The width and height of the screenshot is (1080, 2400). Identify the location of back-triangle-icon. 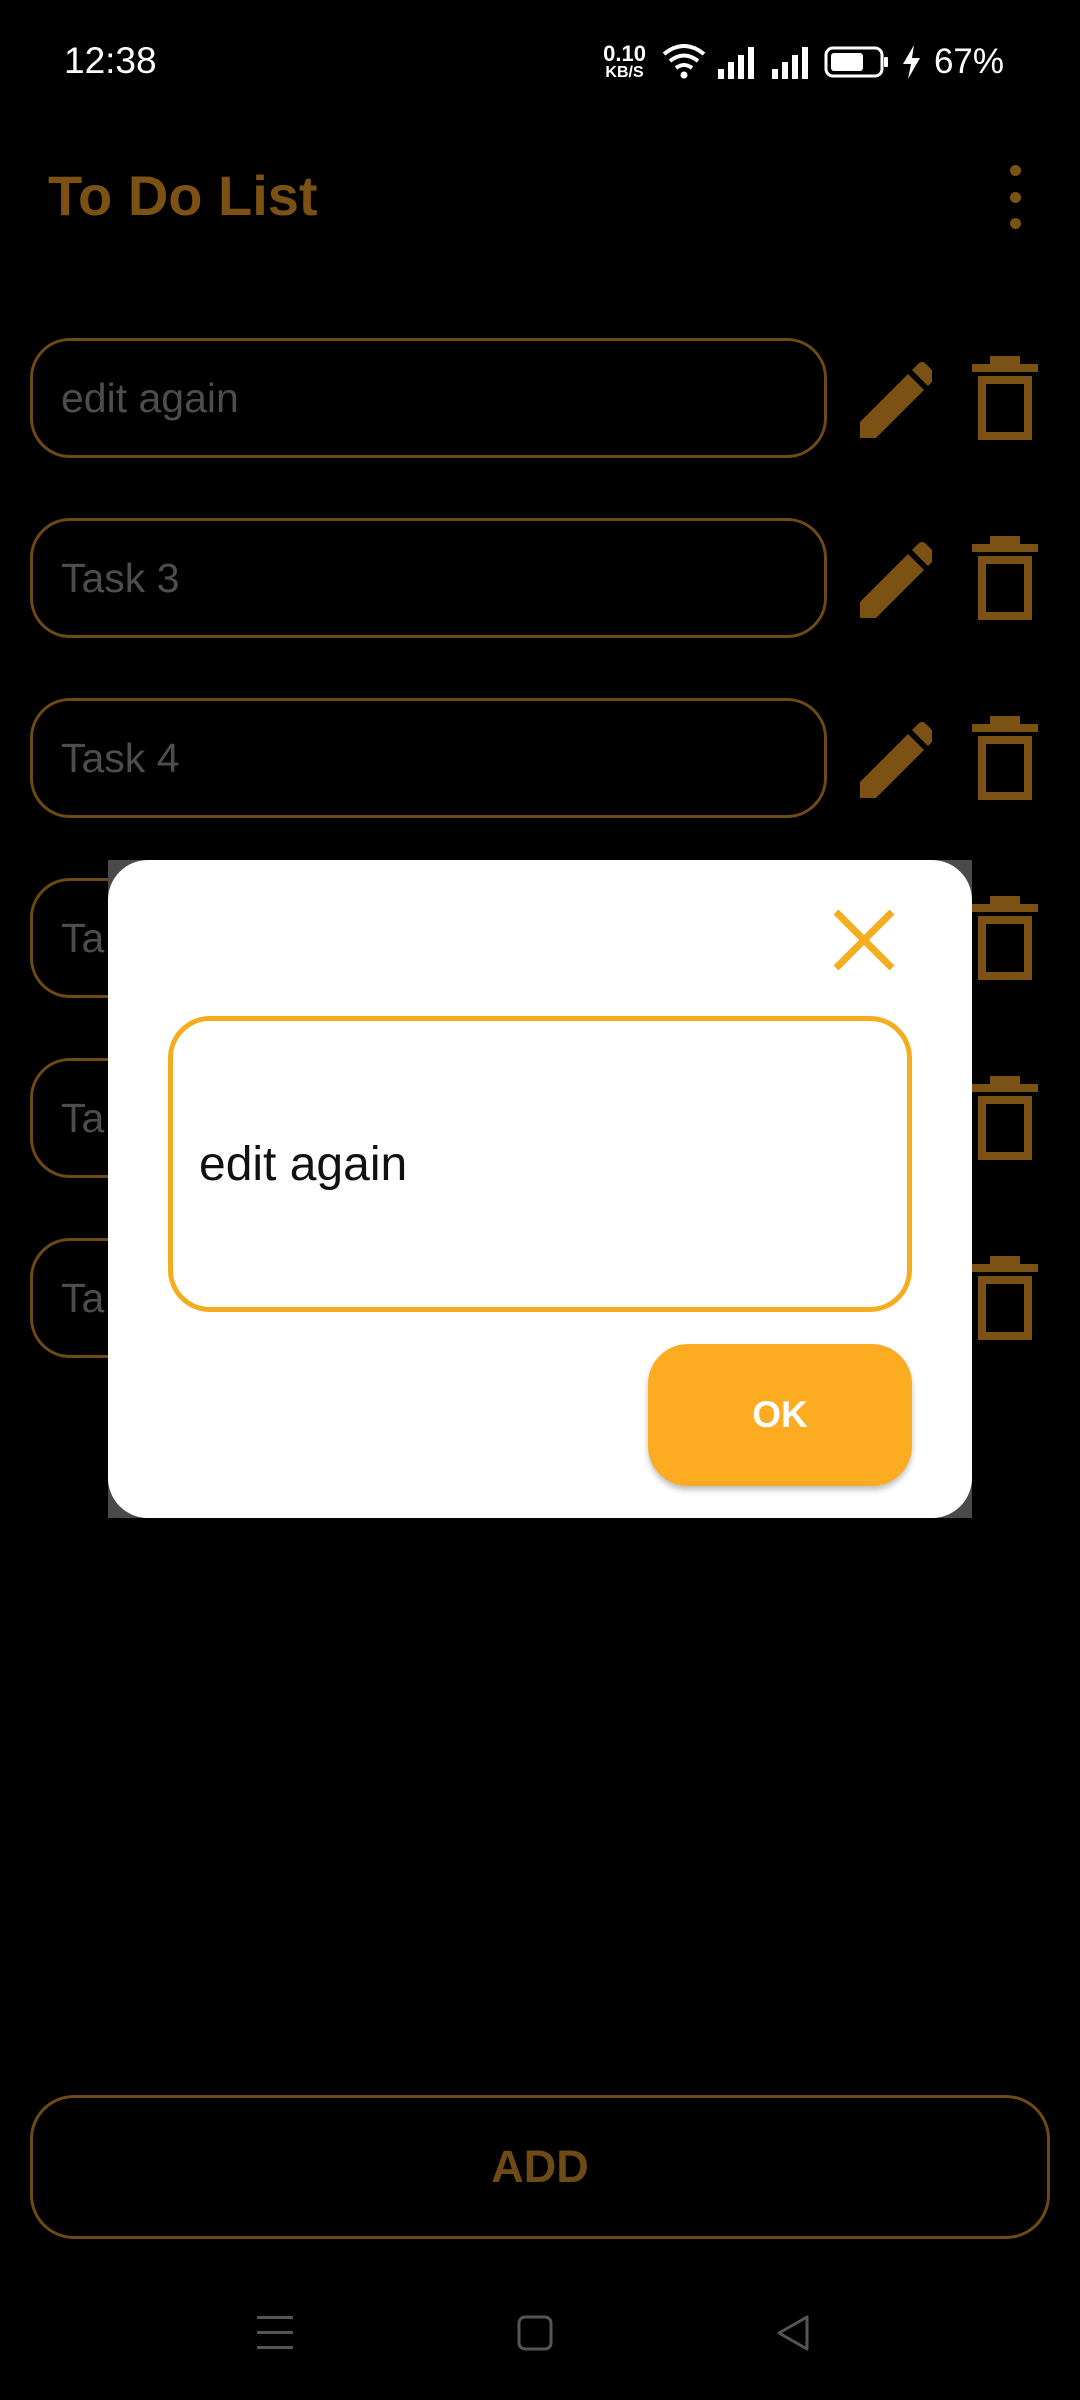
(793, 2333).